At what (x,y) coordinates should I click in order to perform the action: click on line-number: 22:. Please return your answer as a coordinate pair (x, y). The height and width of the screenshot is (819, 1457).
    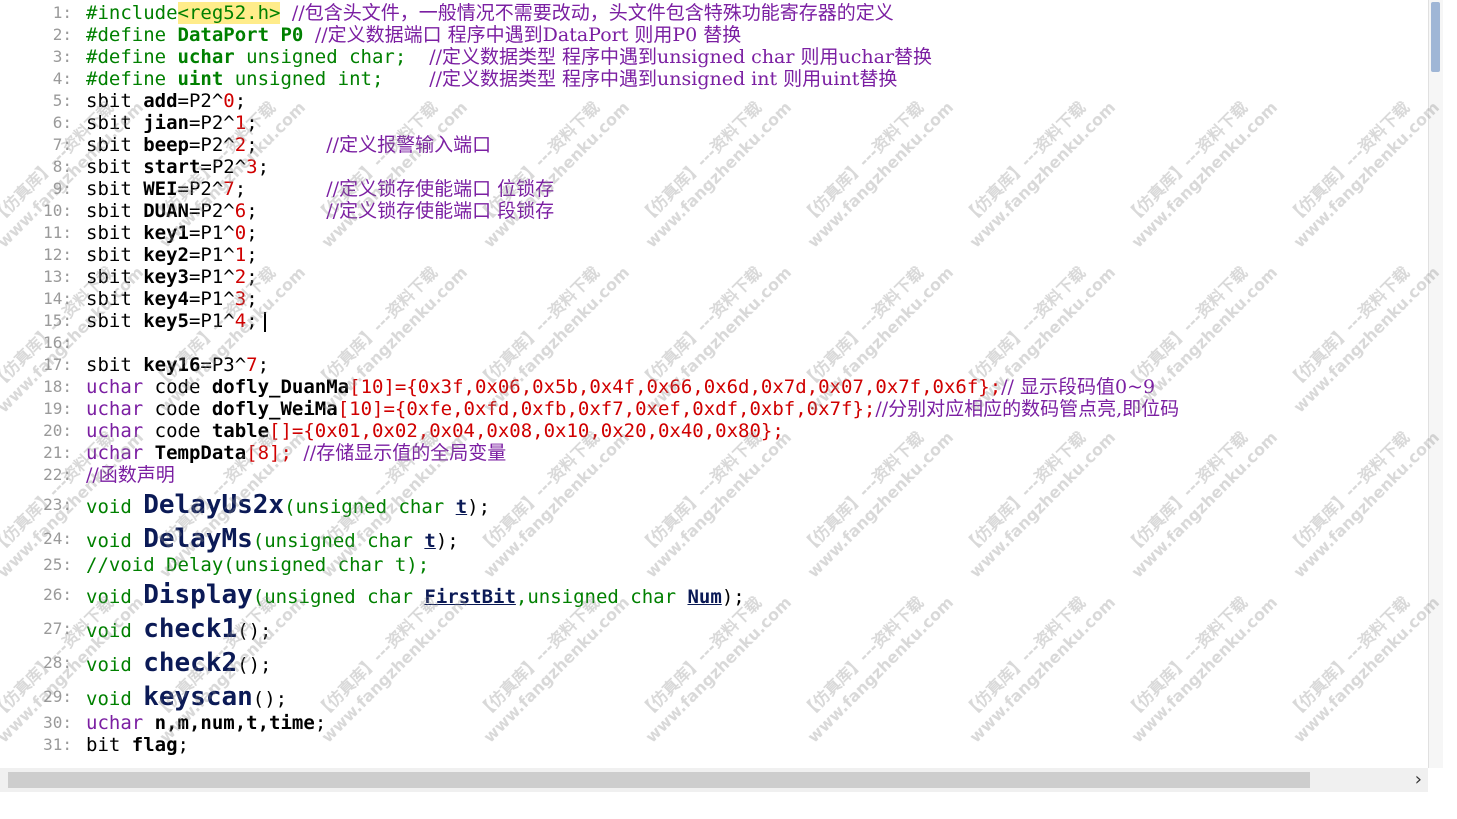
    Looking at the image, I should click on (57, 474).